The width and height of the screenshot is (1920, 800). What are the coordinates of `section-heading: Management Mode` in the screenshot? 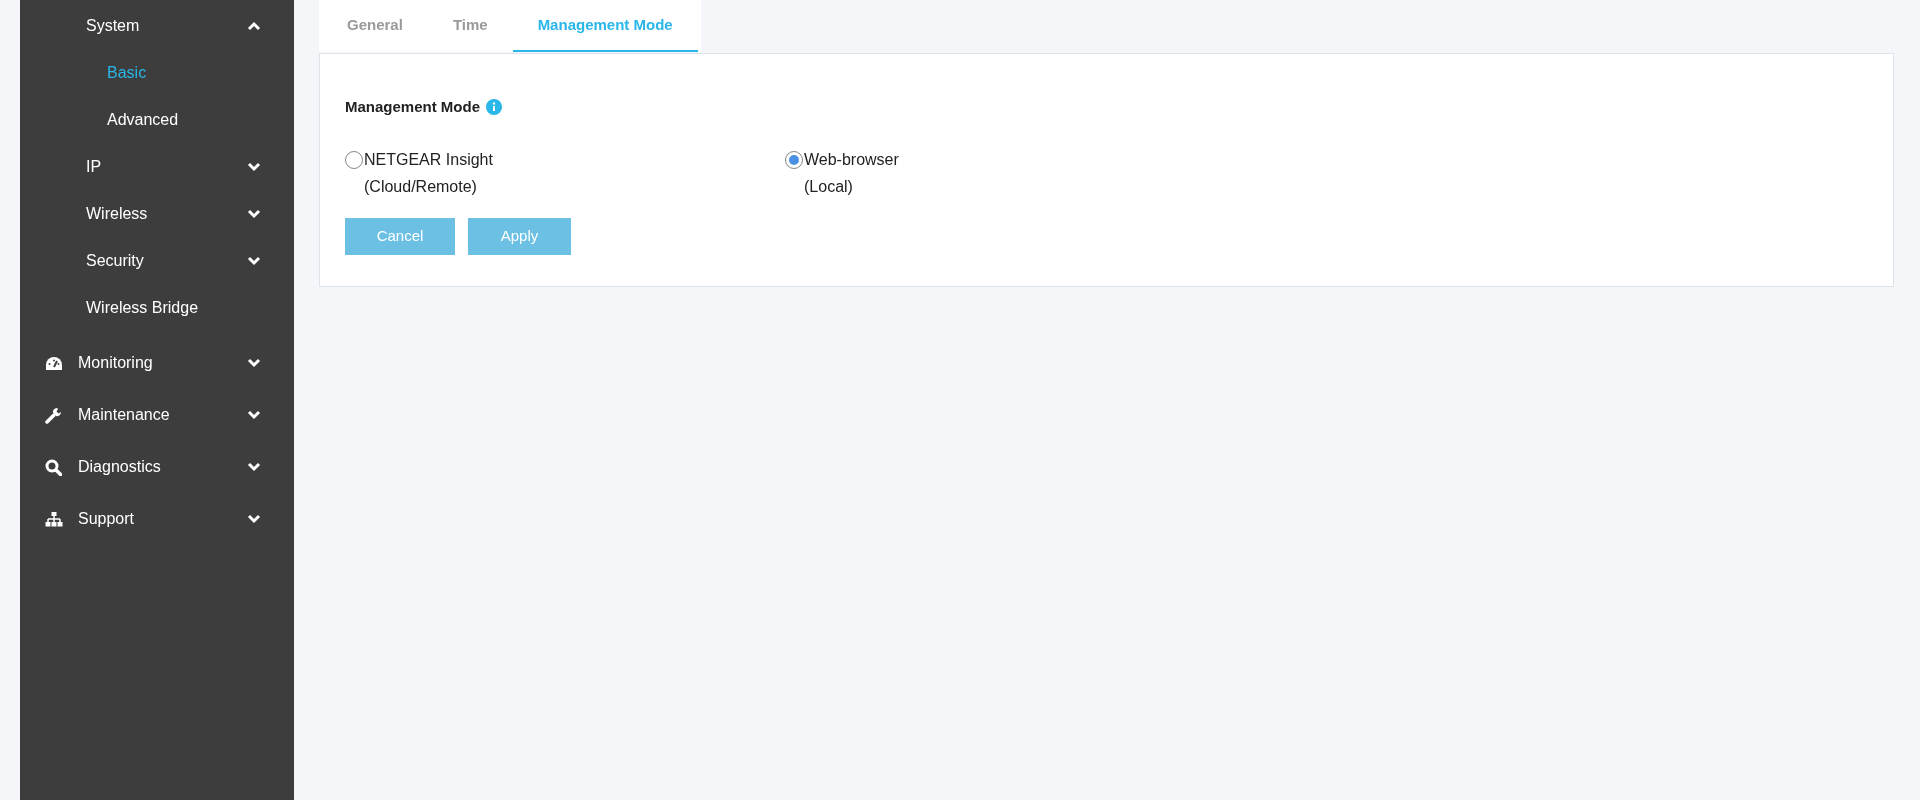 It's located at (412, 107).